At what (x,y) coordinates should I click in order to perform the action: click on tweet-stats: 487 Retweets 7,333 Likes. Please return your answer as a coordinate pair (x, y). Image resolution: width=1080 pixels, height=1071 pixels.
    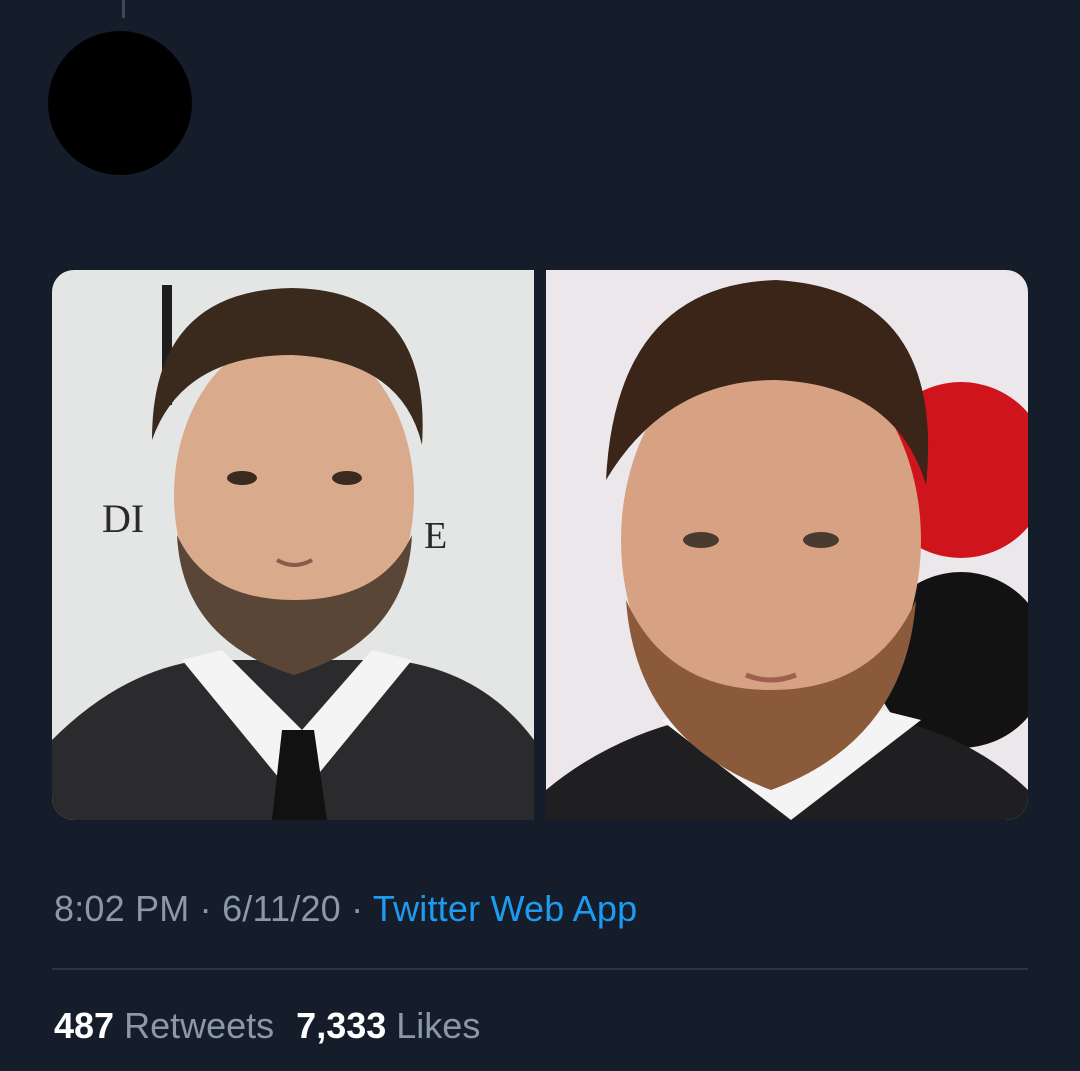
    Looking at the image, I should click on (267, 1026).